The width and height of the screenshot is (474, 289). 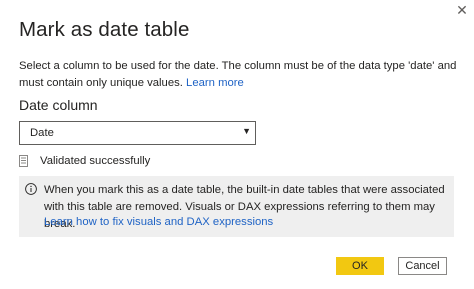 I want to click on date-column-selected-value: Date, so click(x=42, y=133).